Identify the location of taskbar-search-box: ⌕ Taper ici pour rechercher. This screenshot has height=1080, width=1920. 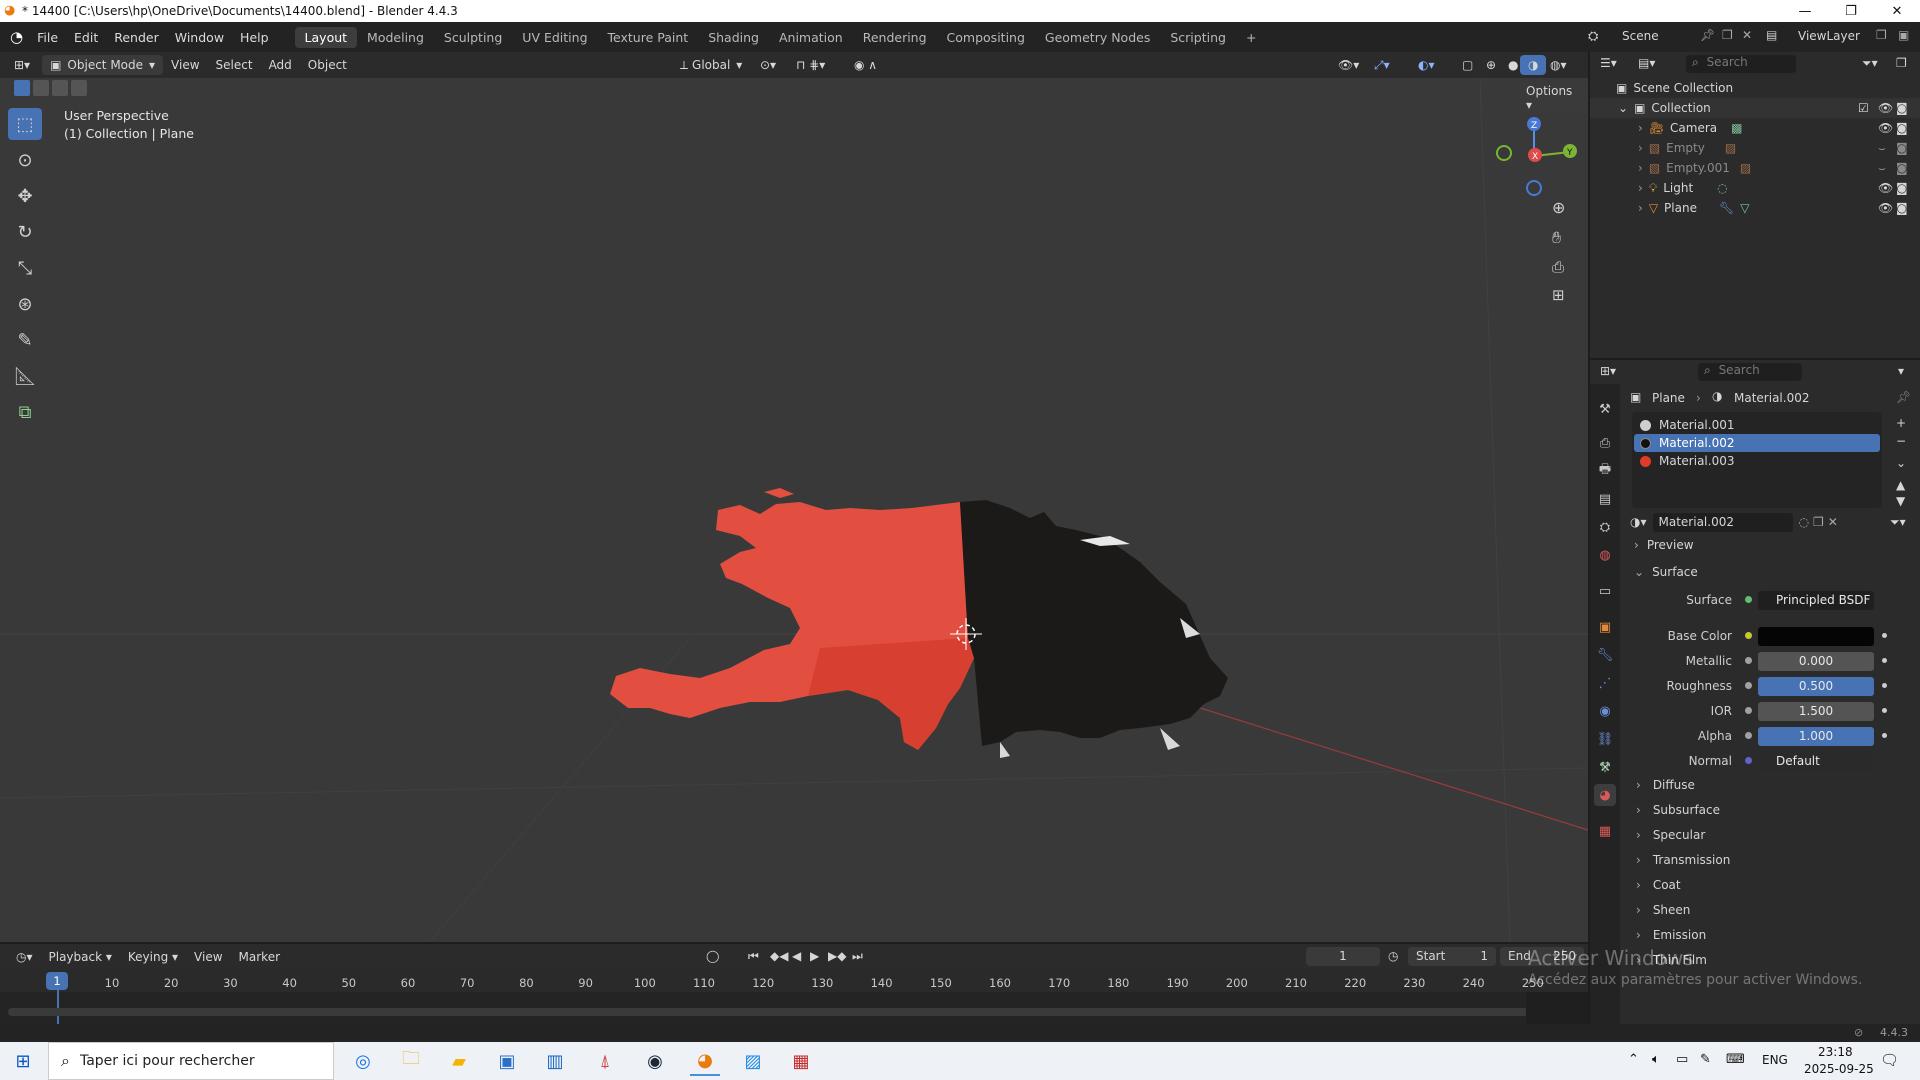
(191, 1061).